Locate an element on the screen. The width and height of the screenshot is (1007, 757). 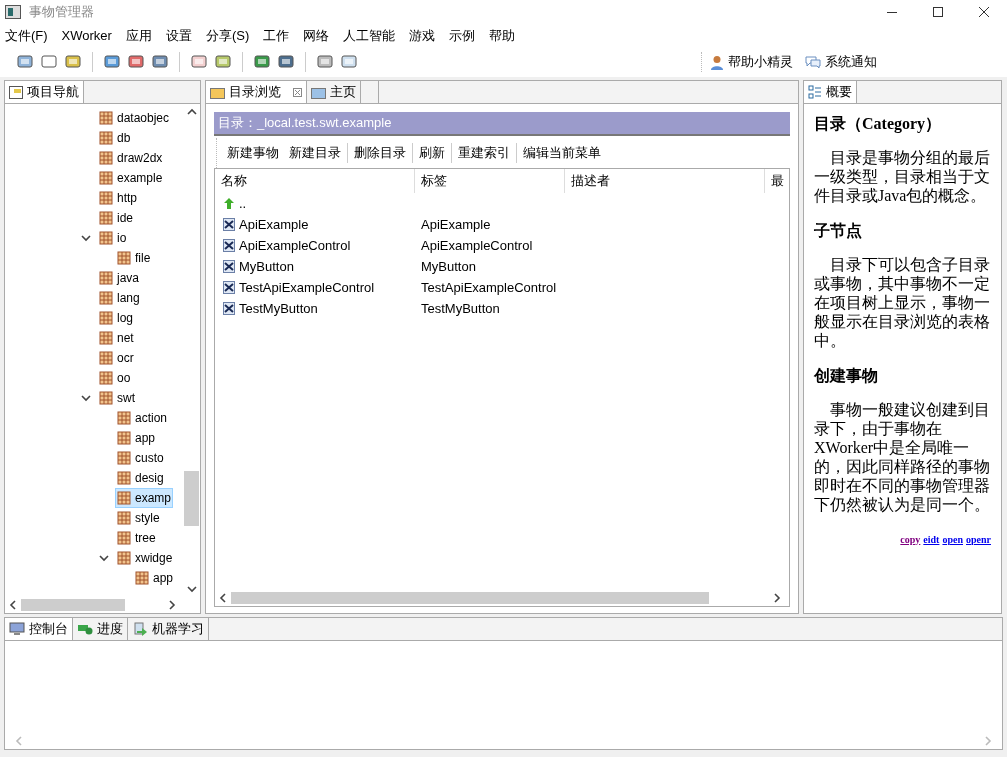
chat-icon is located at coordinates (813, 62).